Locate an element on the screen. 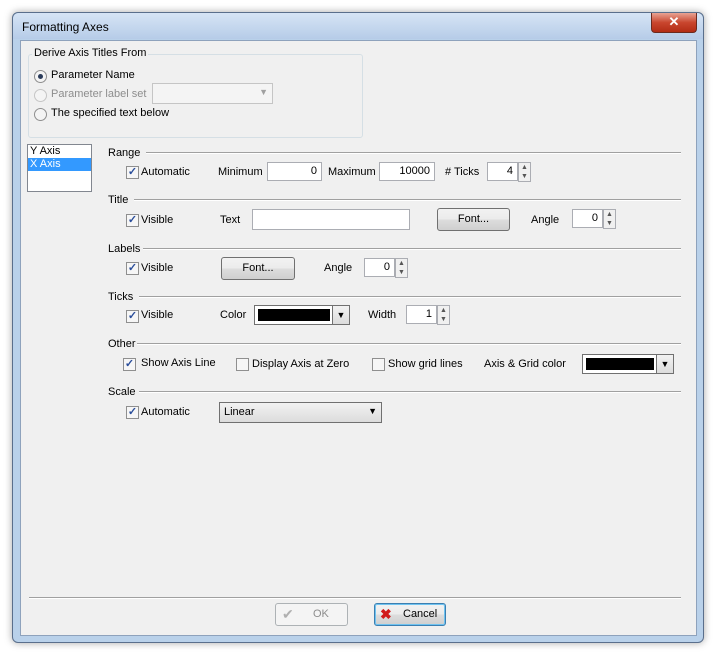 This screenshot has height=661, width=719. title-text-label: Text is located at coordinates (230, 220).